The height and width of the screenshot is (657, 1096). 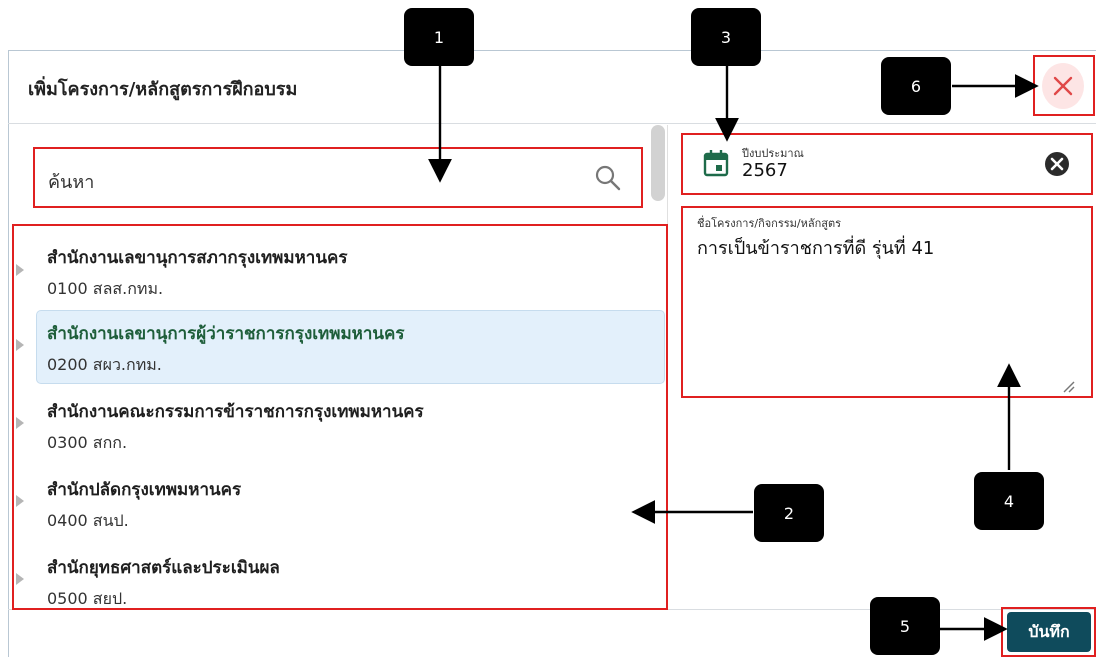 What do you see at coordinates (916, 86) in the screenshot?
I see `callout-badge-6: 6` at bounding box center [916, 86].